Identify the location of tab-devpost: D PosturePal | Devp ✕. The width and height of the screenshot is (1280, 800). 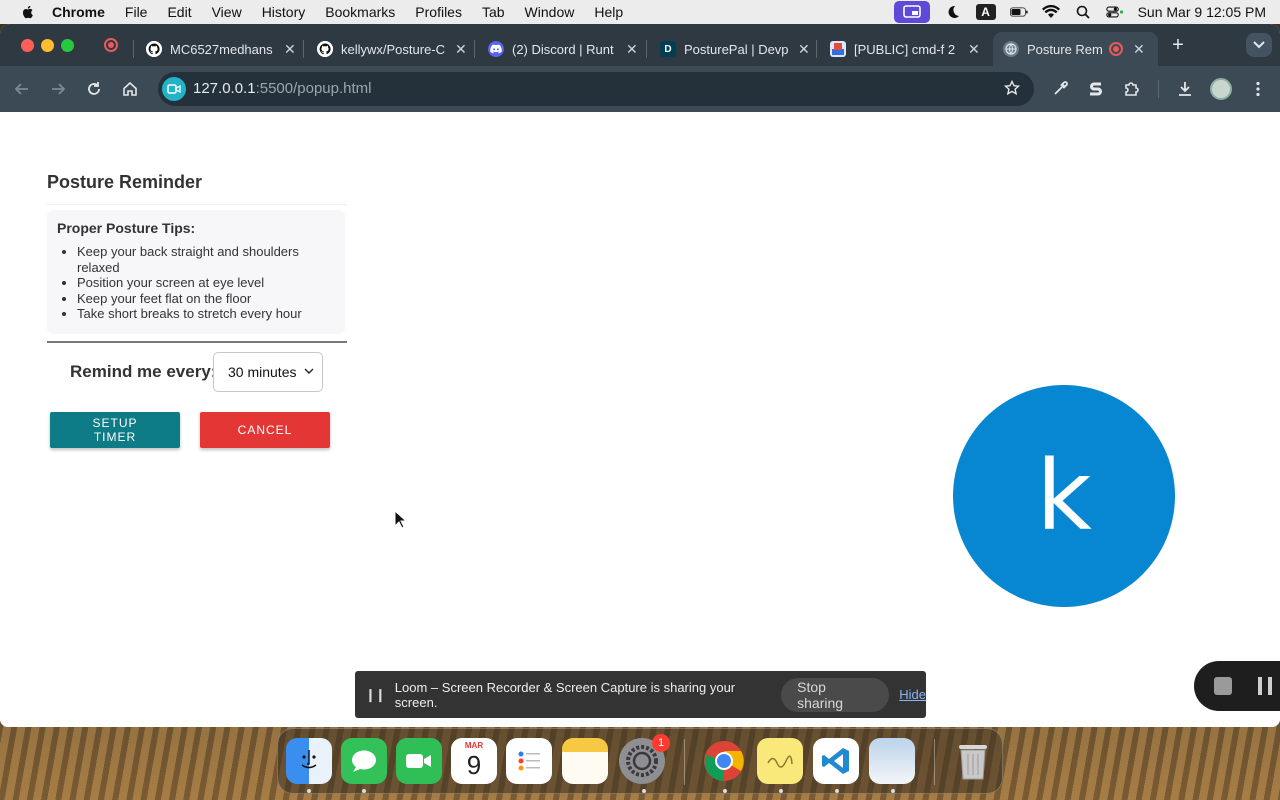
(735, 49).